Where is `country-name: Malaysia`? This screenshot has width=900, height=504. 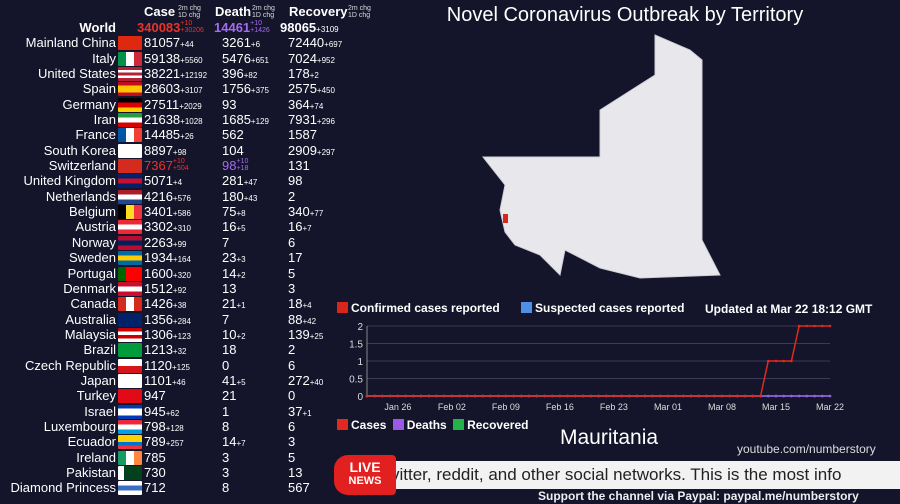 country-name: Malaysia is located at coordinates (90, 334).